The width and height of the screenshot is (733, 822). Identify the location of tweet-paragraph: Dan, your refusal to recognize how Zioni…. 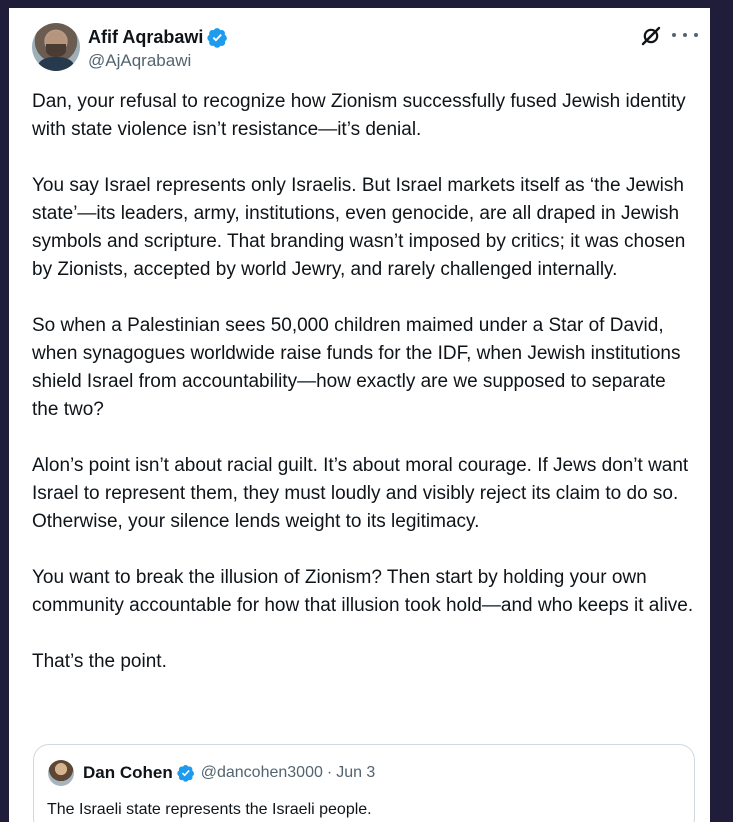
(359, 115).